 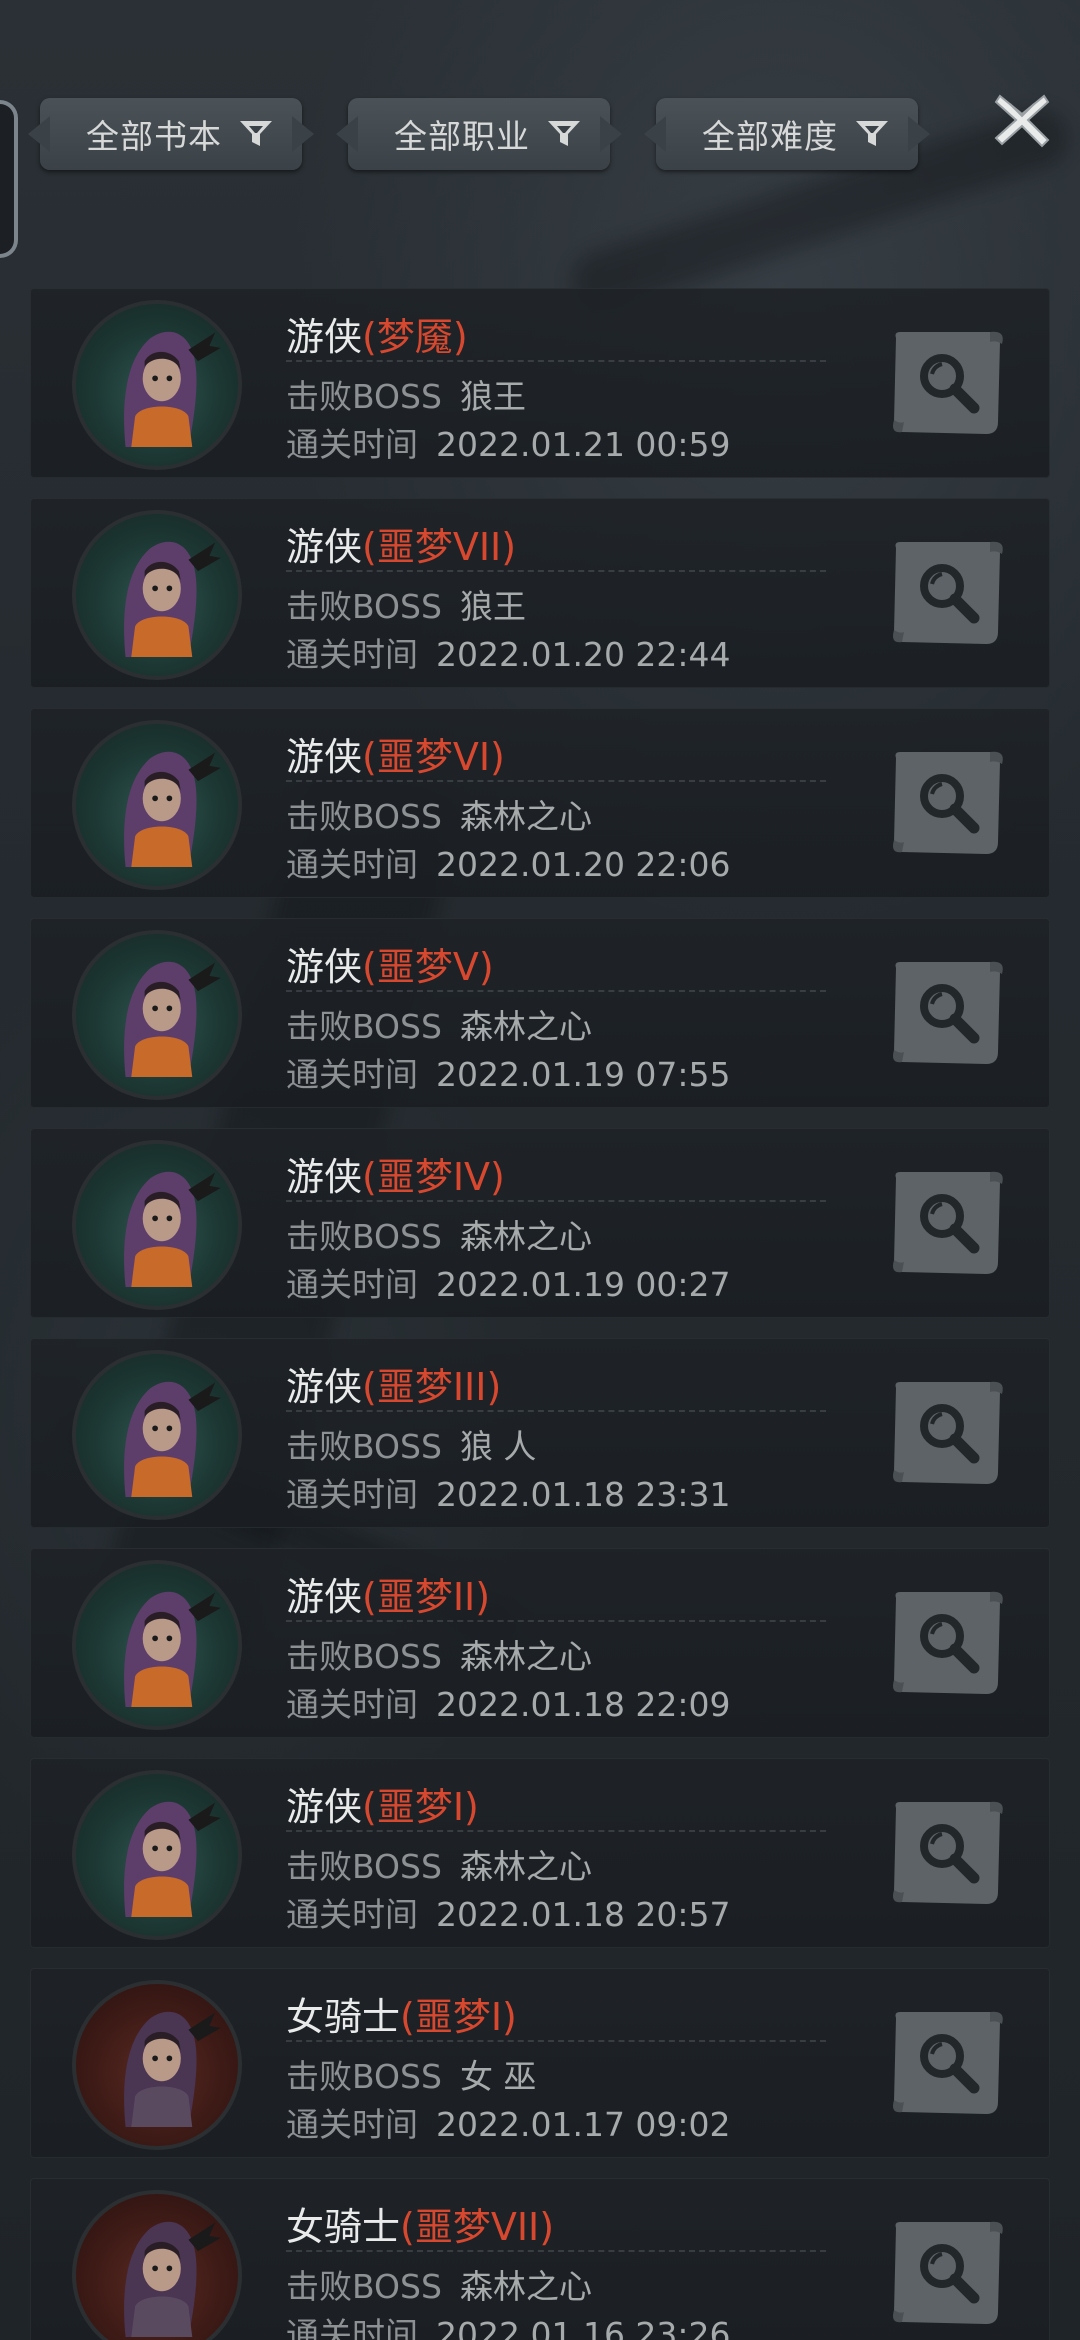 I want to click on record-row: 游侠(噩梦VII) 击败BOSS 狼王 通关时间 2022.01.20 22:44, so click(x=540, y=593).